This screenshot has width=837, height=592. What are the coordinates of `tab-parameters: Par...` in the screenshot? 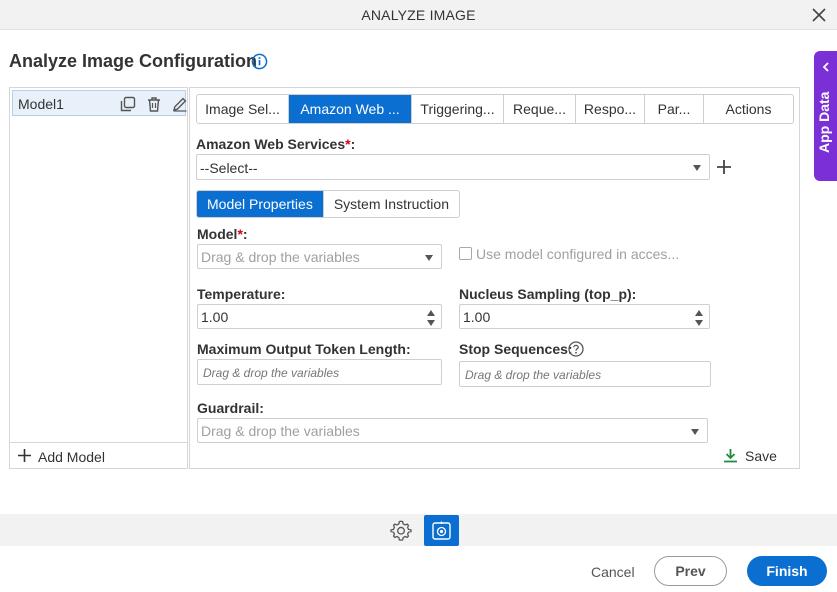 It's located at (674, 109).